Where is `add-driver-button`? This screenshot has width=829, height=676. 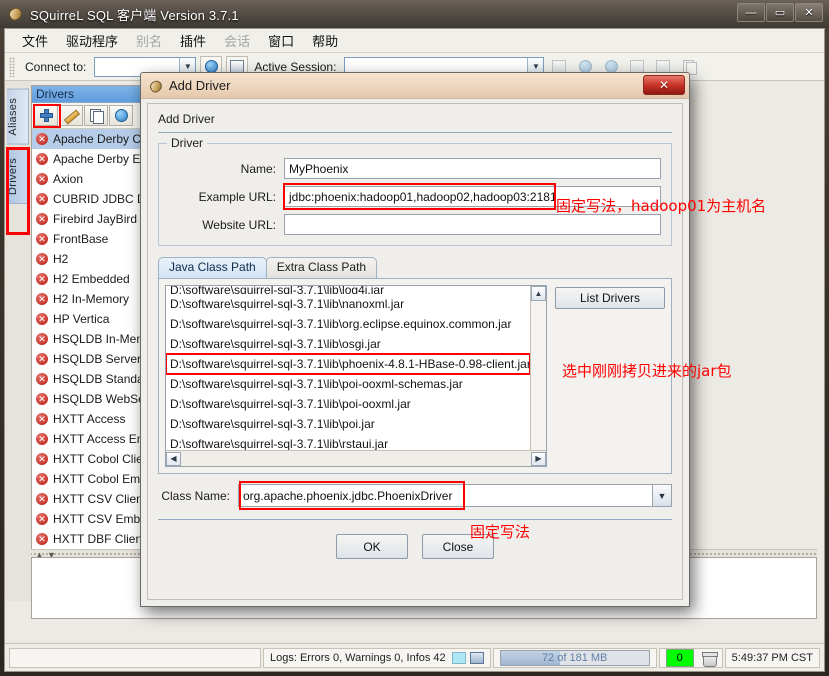
add-driver-button is located at coordinates (46, 115).